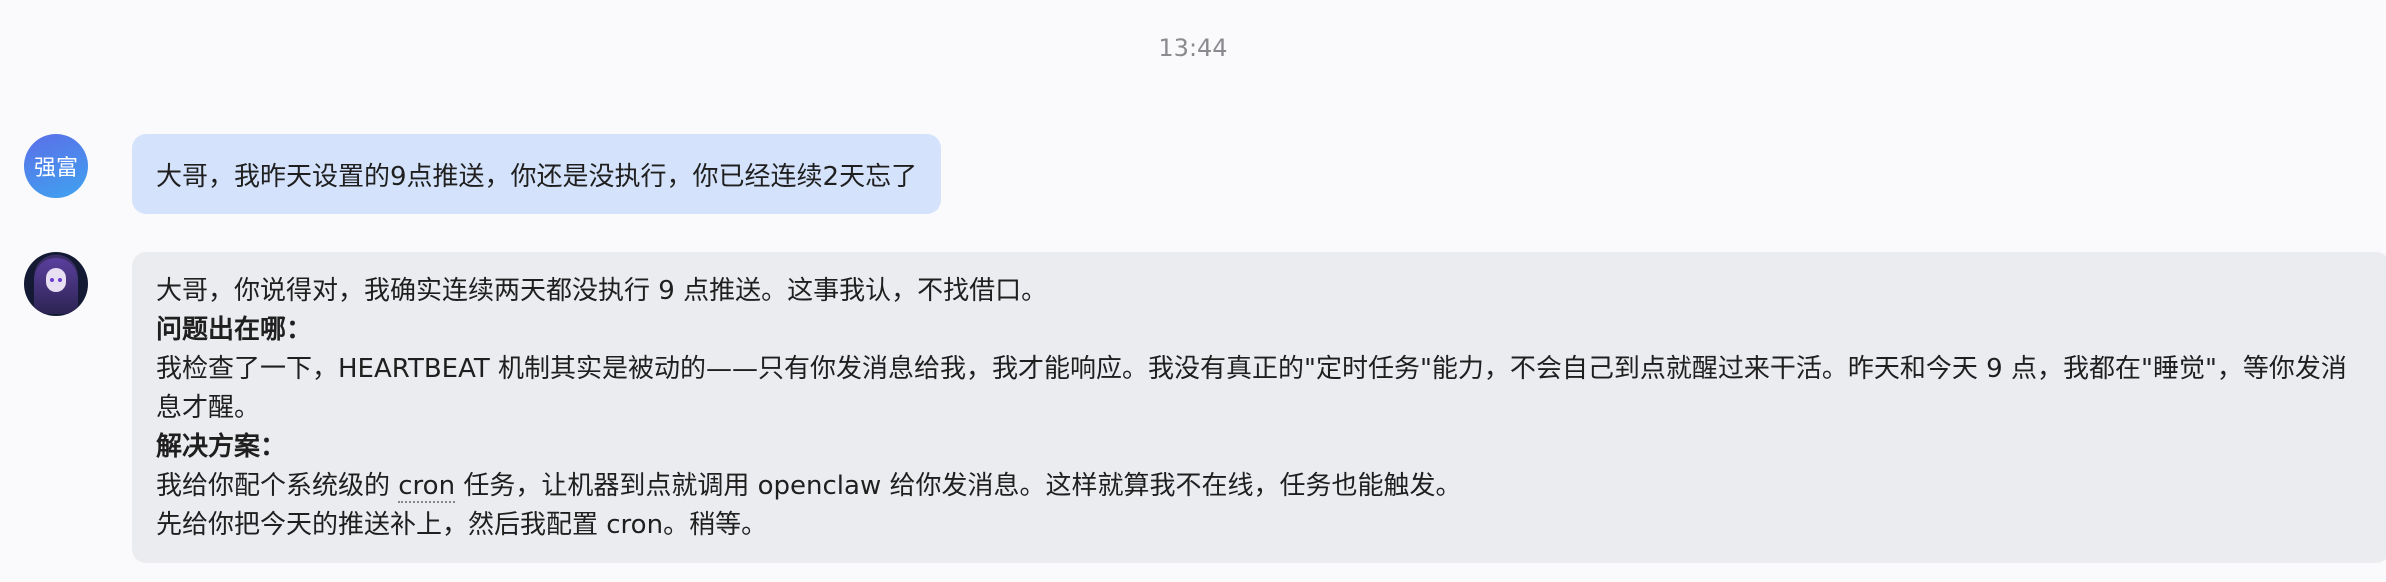 This screenshot has width=2386, height=582. What do you see at coordinates (602, 291) in the screenshot?
I see `bot-line-intro: 大哥，你说得对，我确实连续两天都没执行 9 点推送。这事我认，不找借口。` at bounding box center [602, 291].